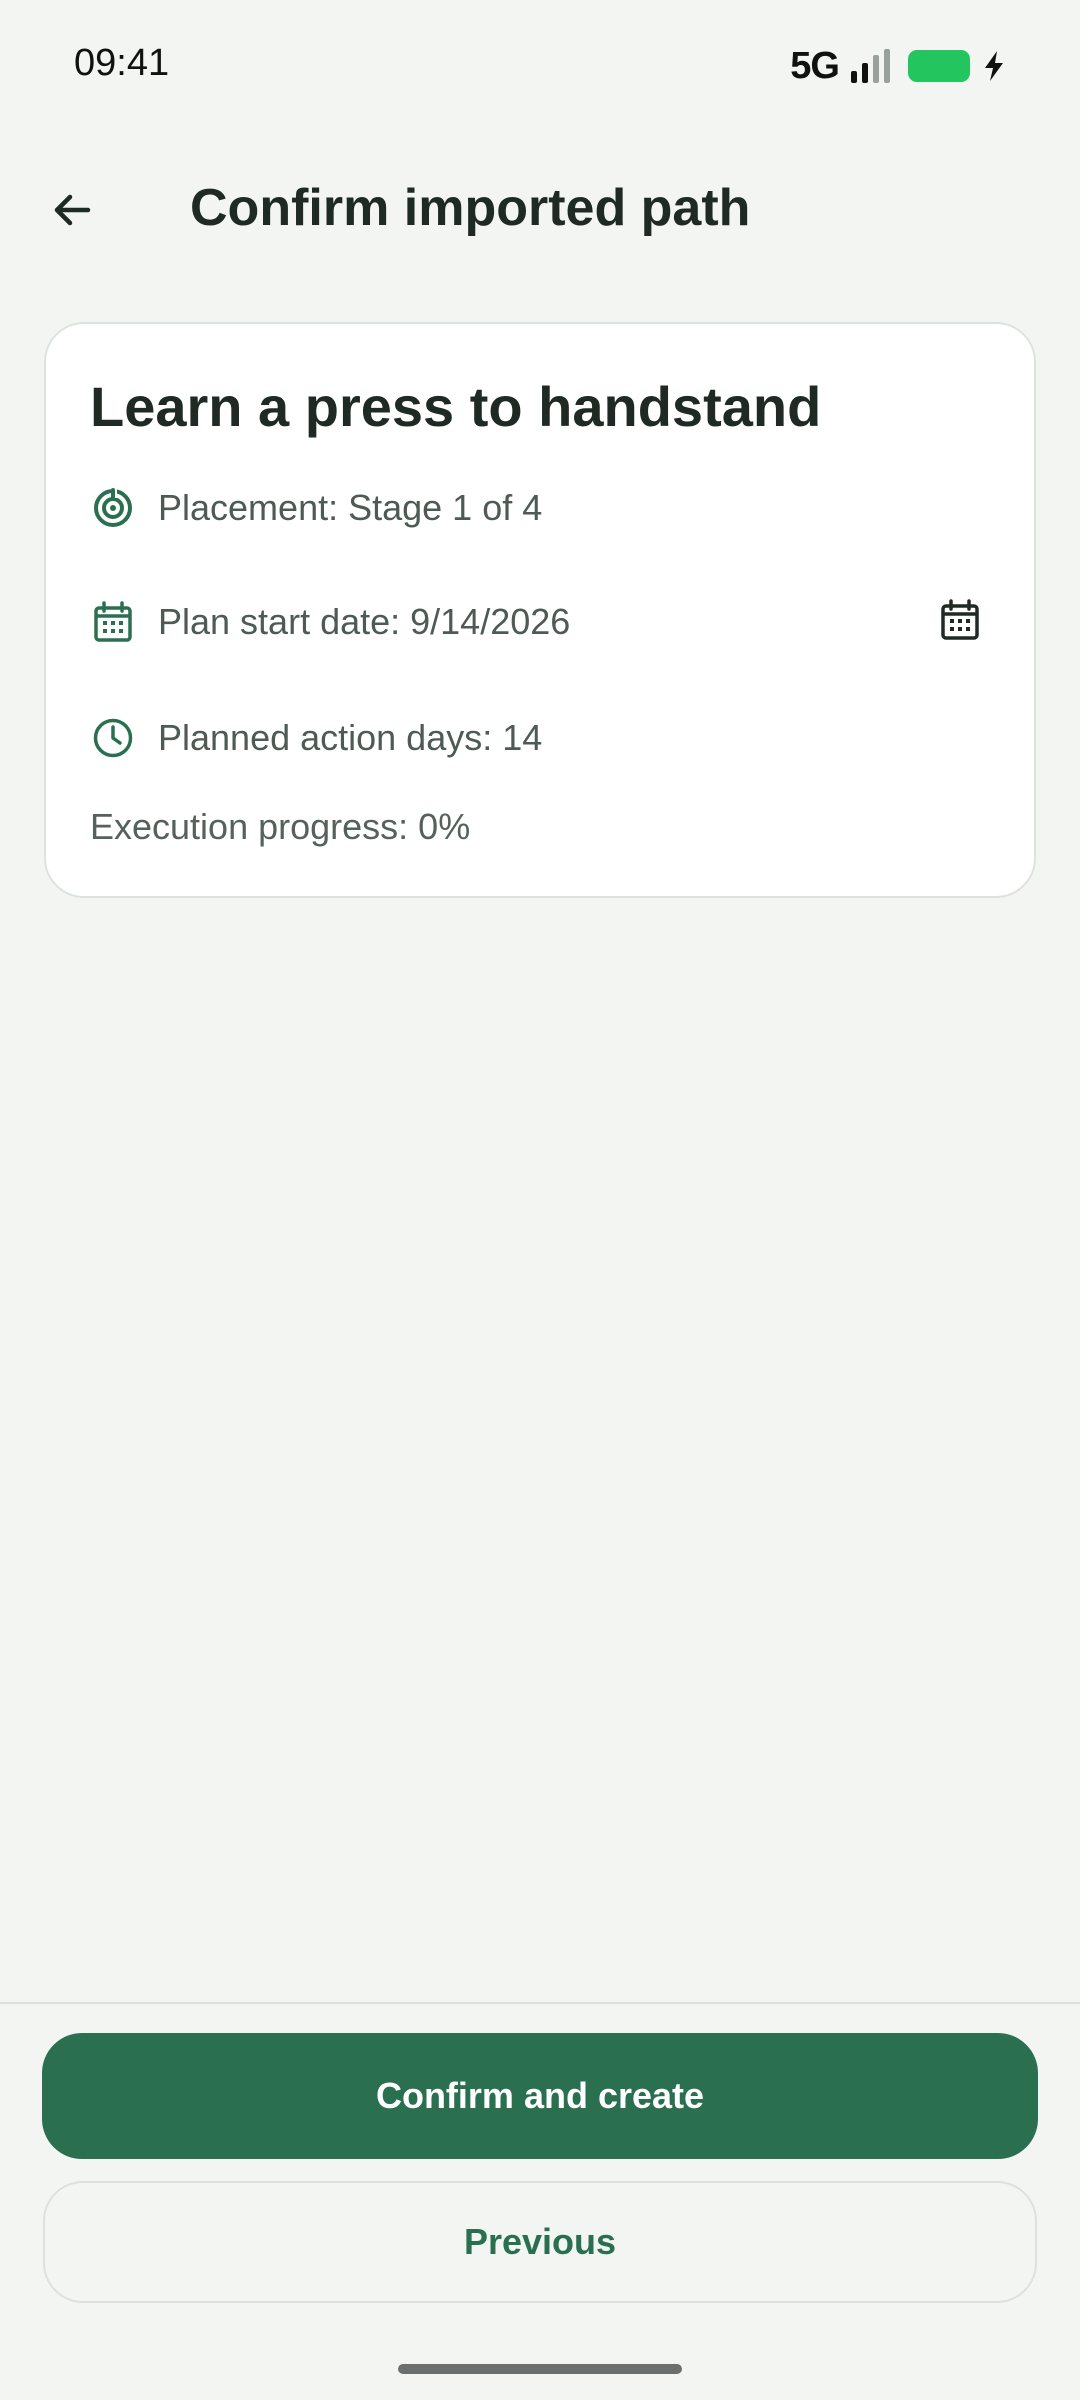 This screenshot has width=1080, height=2400. What do you see at coordinates (113, 738) in the screenshot?
I see `clock-icon` at bounding box center [113, 738].